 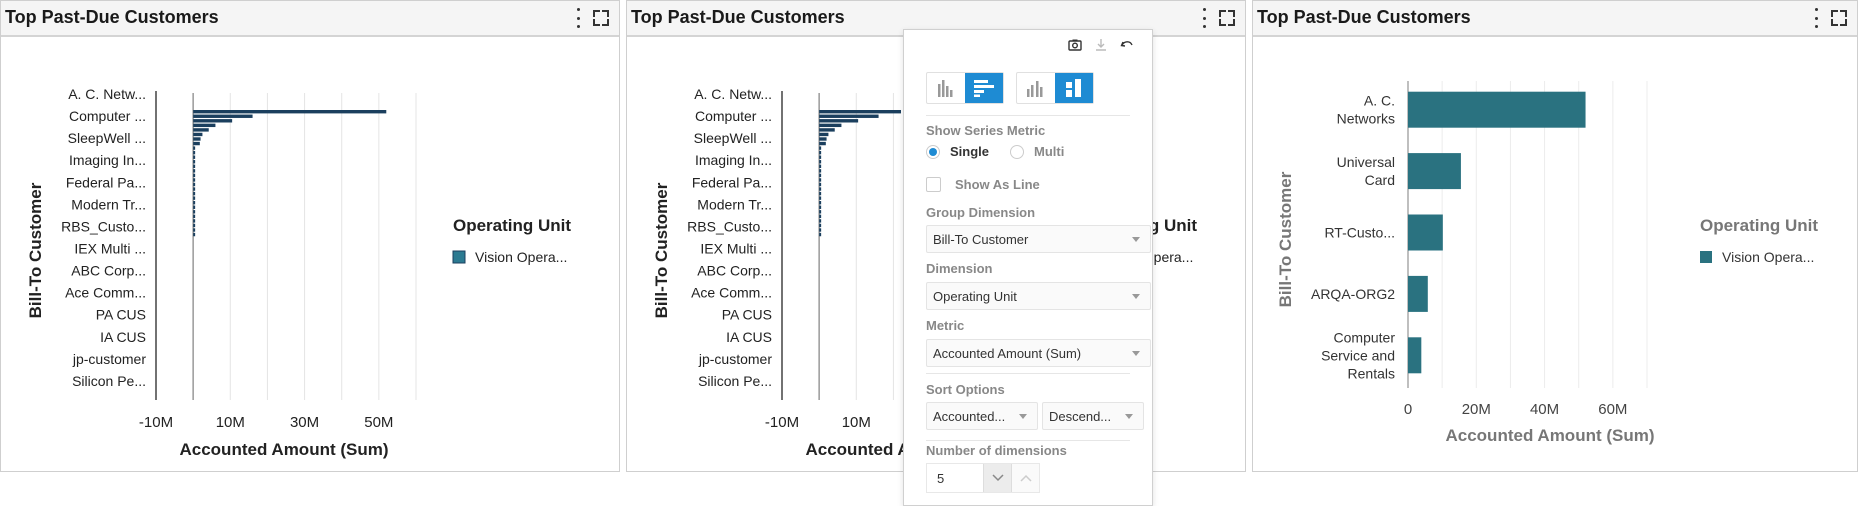 I want to click on stacked-bar-button, so click(x=1074, y=88).